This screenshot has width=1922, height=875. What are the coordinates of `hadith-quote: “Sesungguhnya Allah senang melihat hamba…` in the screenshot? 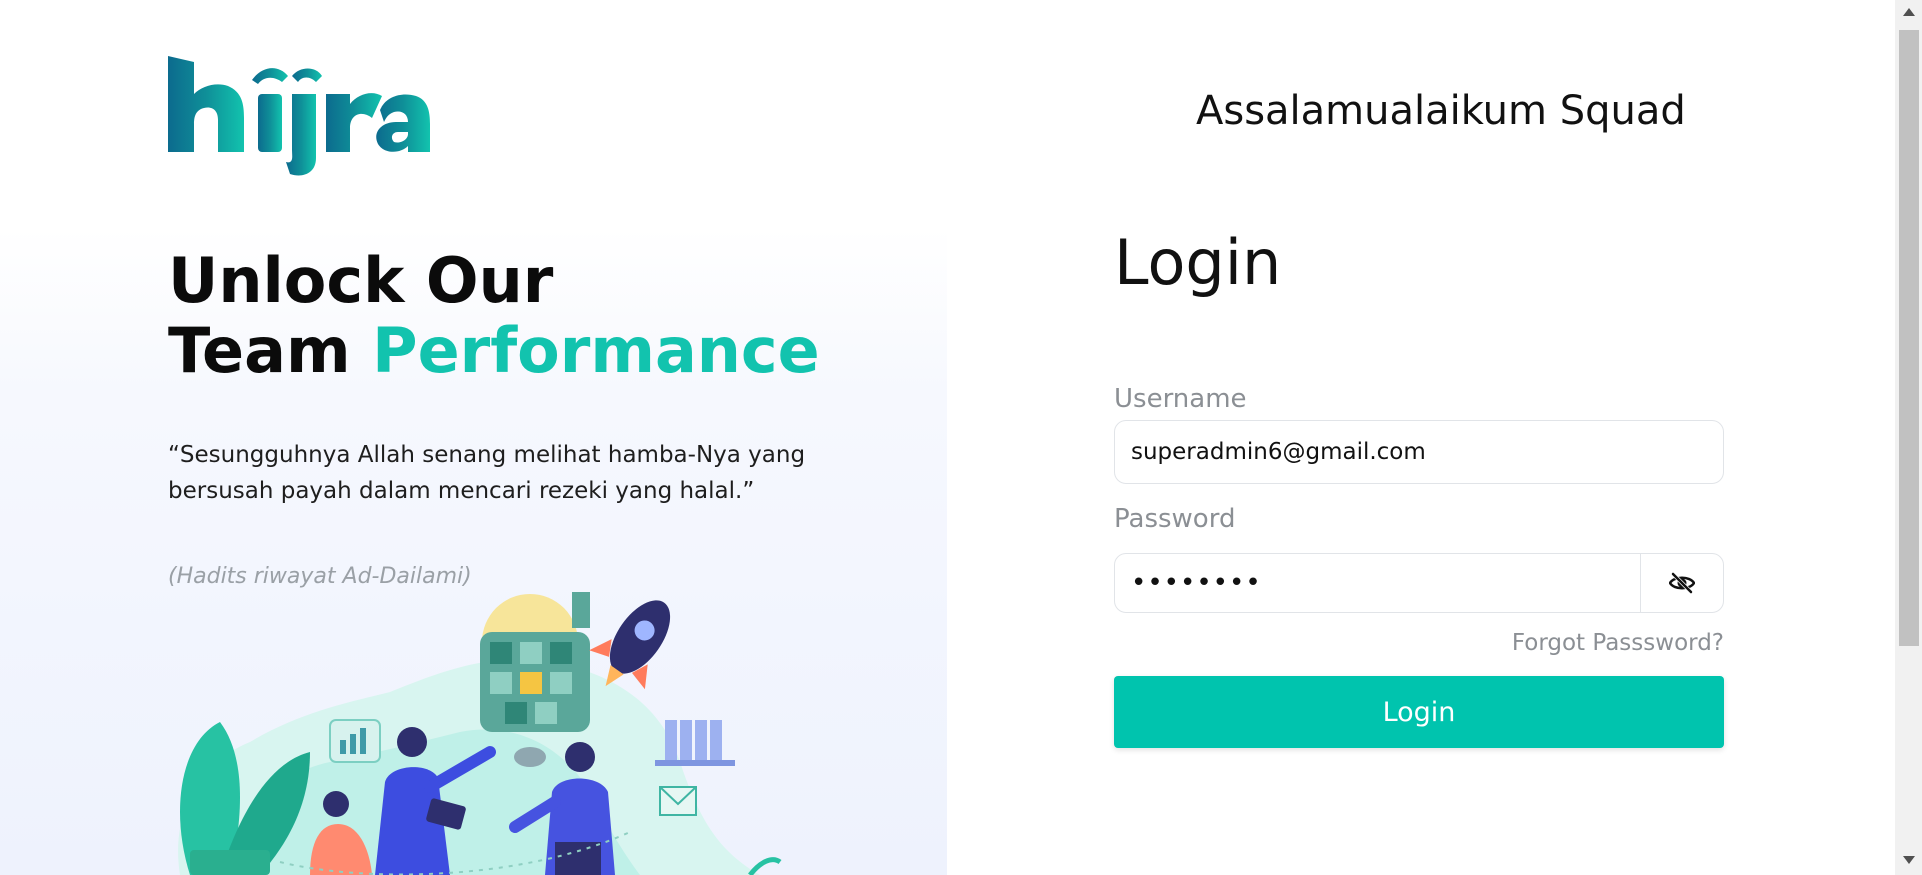 It's located at (488, 473).